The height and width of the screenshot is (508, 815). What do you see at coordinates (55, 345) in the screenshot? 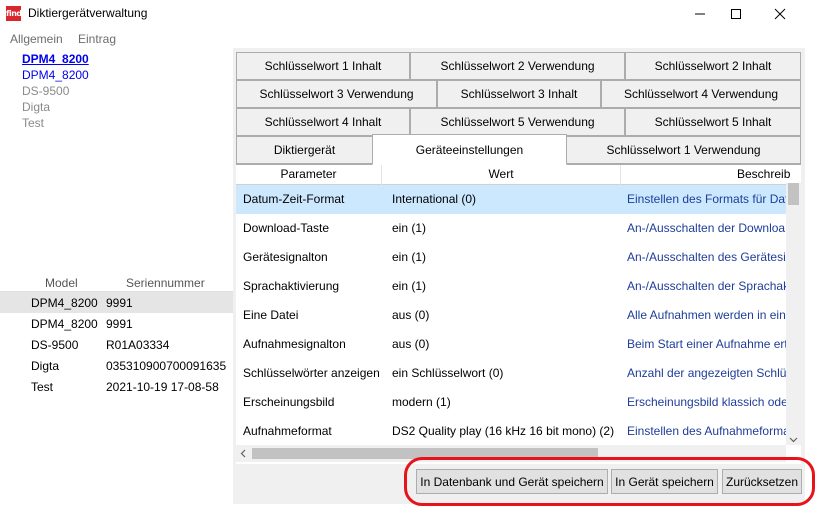
I see `cell-model: DS-9500` at bounding box center [55, 345].